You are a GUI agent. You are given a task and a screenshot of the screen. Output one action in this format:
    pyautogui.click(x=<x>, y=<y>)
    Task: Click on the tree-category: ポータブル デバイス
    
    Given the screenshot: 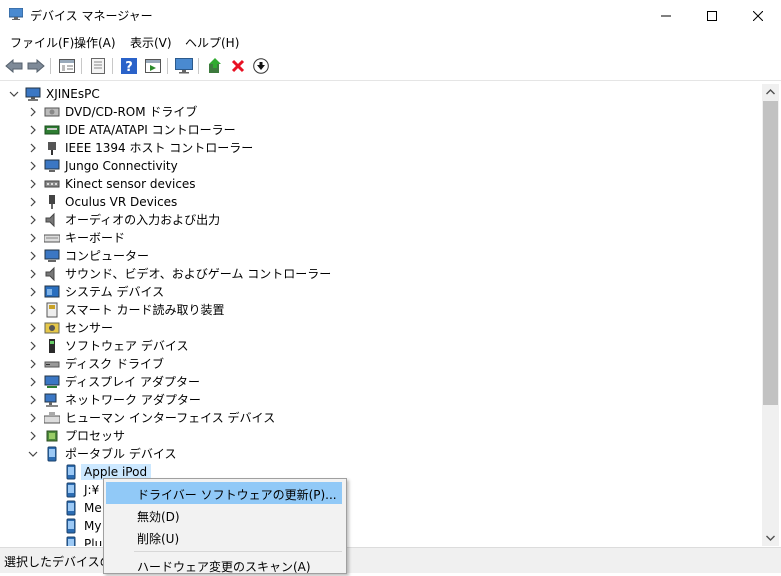 What is the action you would take?
    pyautogui.click(x=381, y=454)
    